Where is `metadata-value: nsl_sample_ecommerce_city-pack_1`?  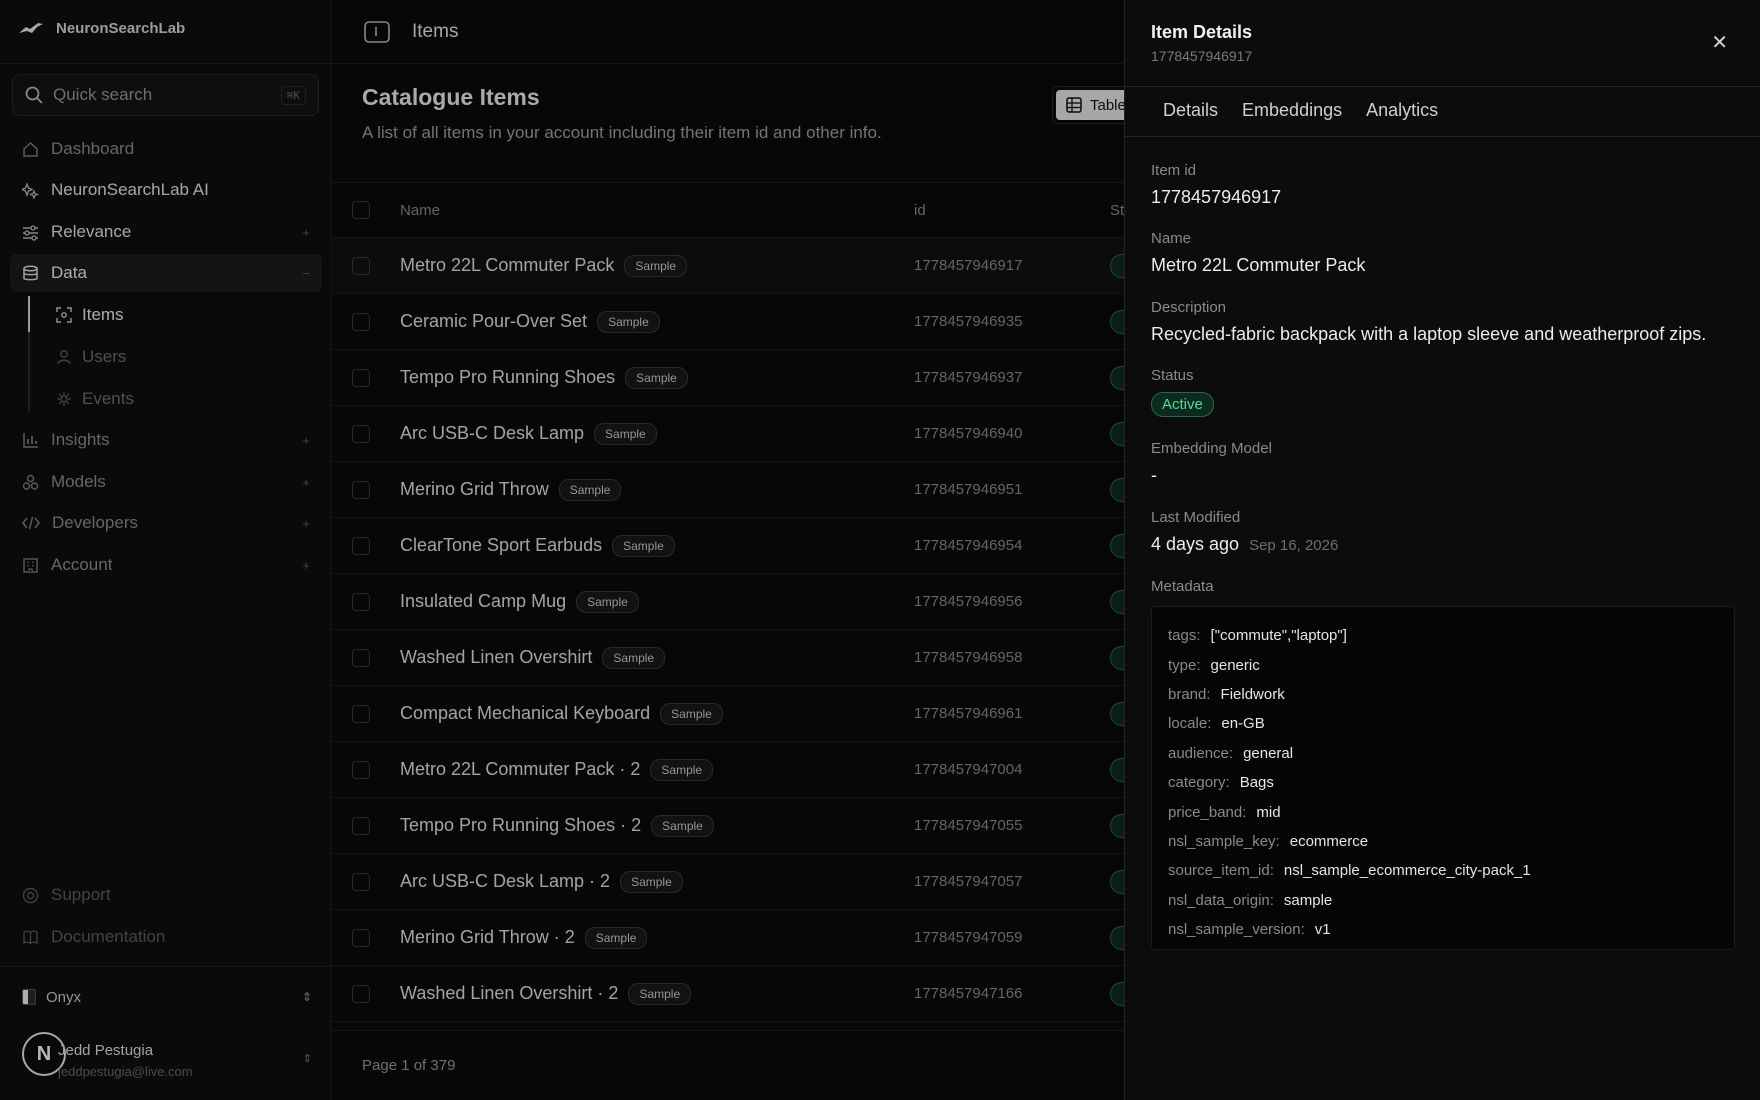
metadata-value: nsl_sample_ecommerce_city-pack_1 is located at coordinates (1407, 871).